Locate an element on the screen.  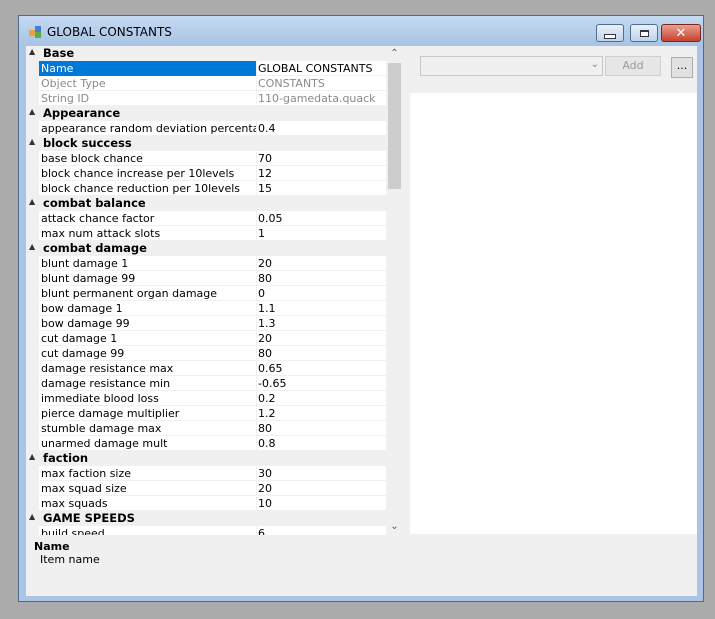
property-row: unarmed damage mult 0.8 is located at coordinates (206, 443).